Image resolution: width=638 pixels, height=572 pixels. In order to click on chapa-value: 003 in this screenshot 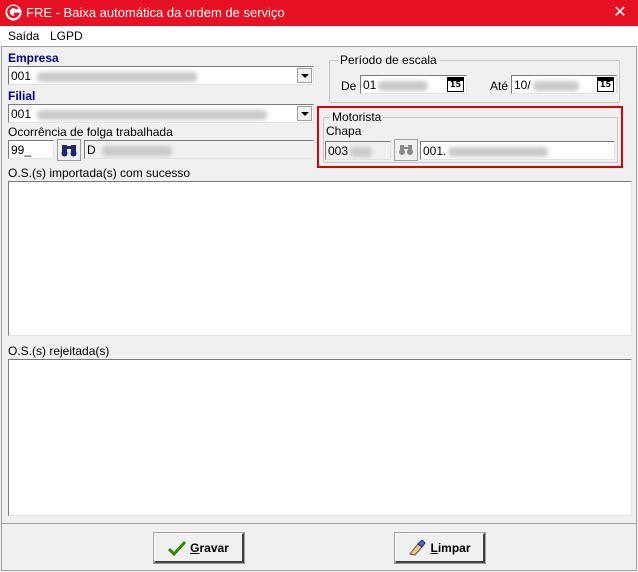, I will do `click(338, 151)`.